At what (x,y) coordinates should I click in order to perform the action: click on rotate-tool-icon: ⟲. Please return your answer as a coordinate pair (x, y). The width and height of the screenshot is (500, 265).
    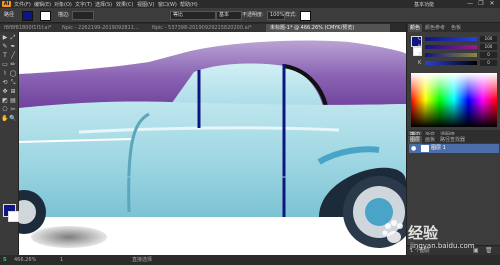
    Looking at the image, I should click on (5, 83).